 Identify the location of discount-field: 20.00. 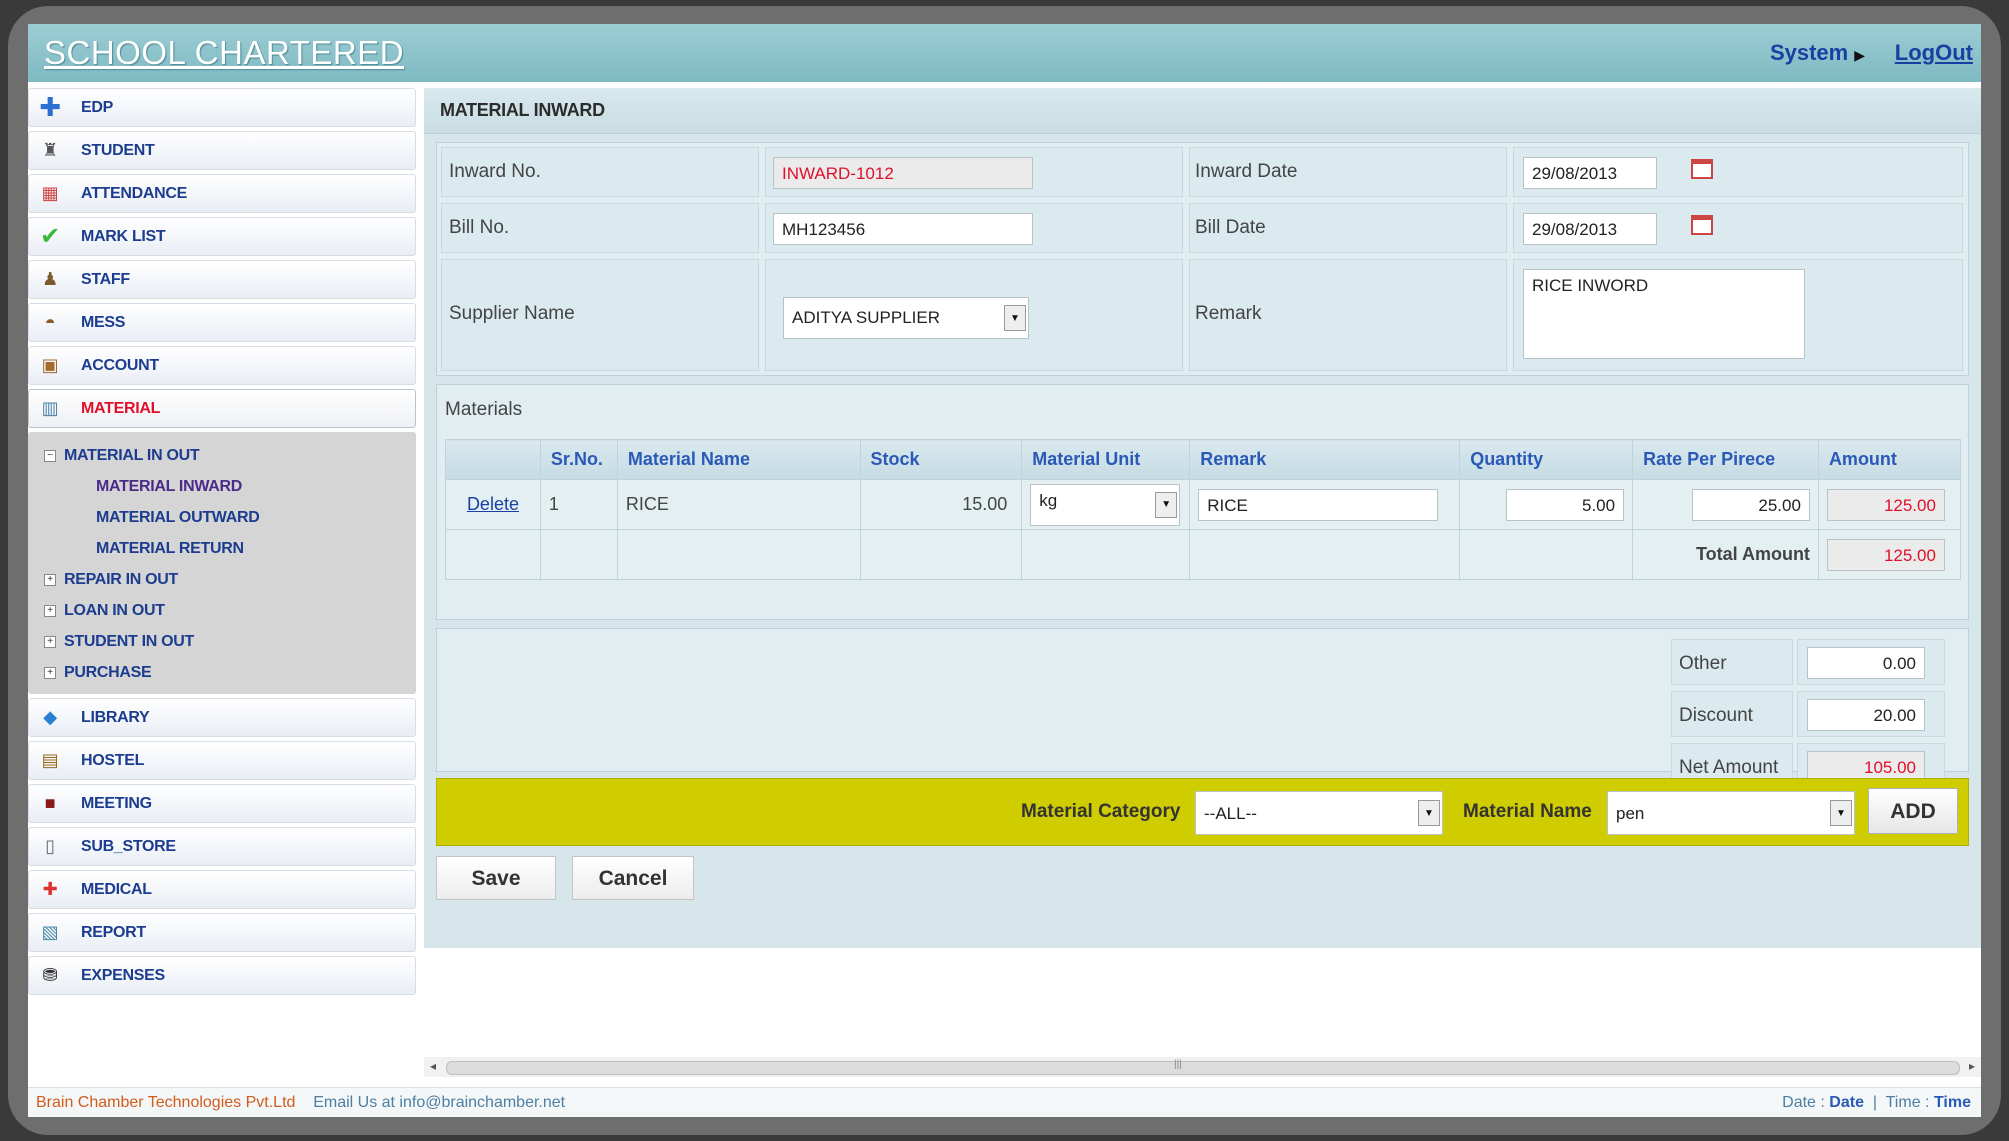
(1866, 715).